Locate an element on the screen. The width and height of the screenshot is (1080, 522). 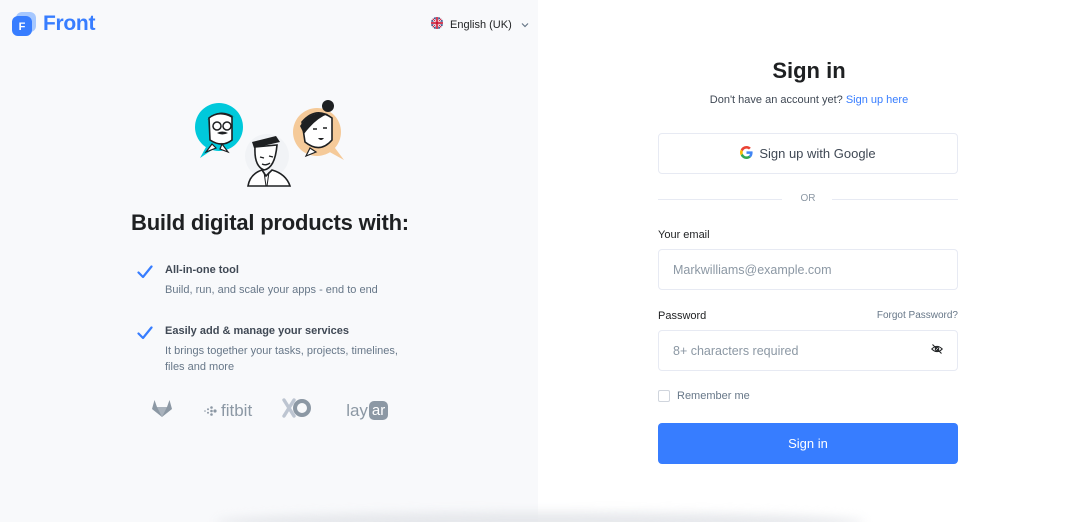
remember-me: Remember me is located at coordinates (704, 396).